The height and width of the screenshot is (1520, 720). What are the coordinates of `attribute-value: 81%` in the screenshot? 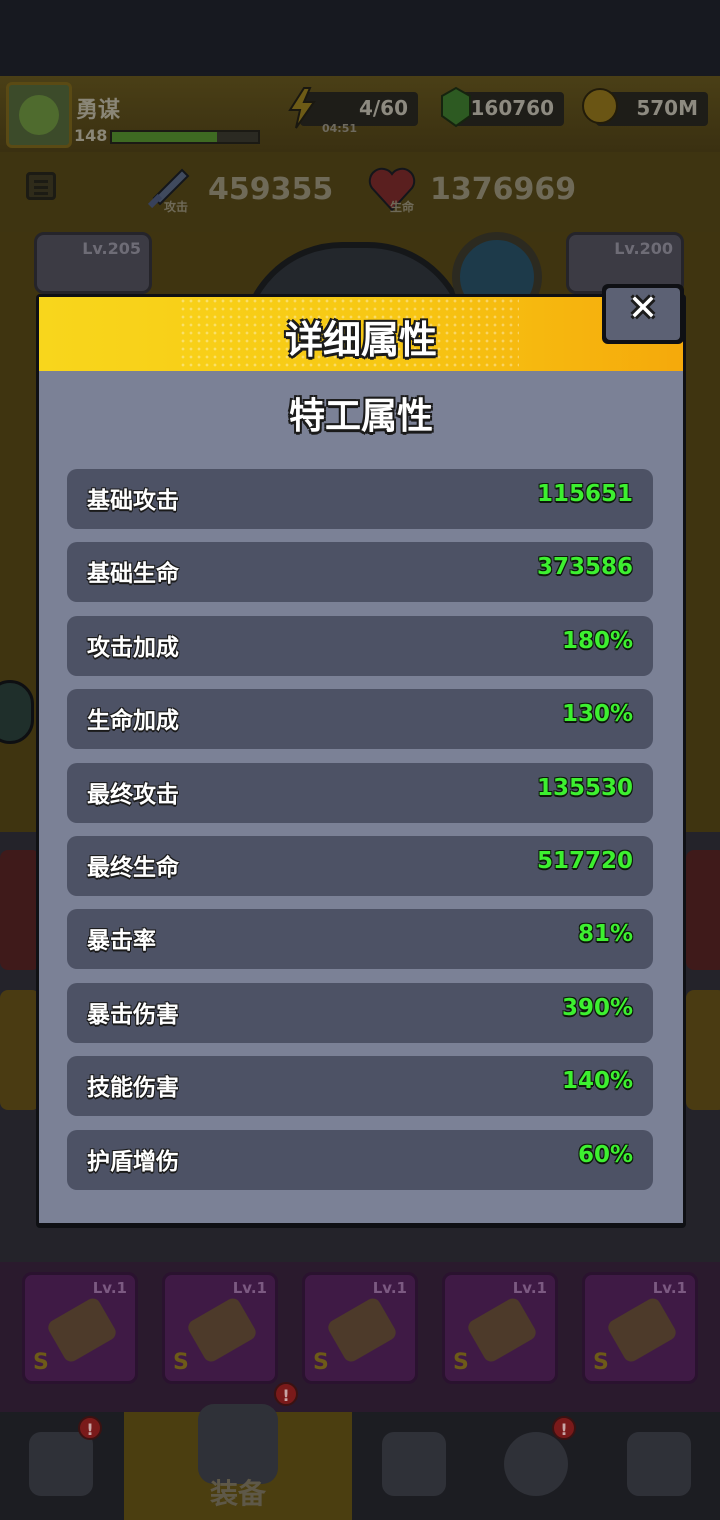 It's located at (605, 934).